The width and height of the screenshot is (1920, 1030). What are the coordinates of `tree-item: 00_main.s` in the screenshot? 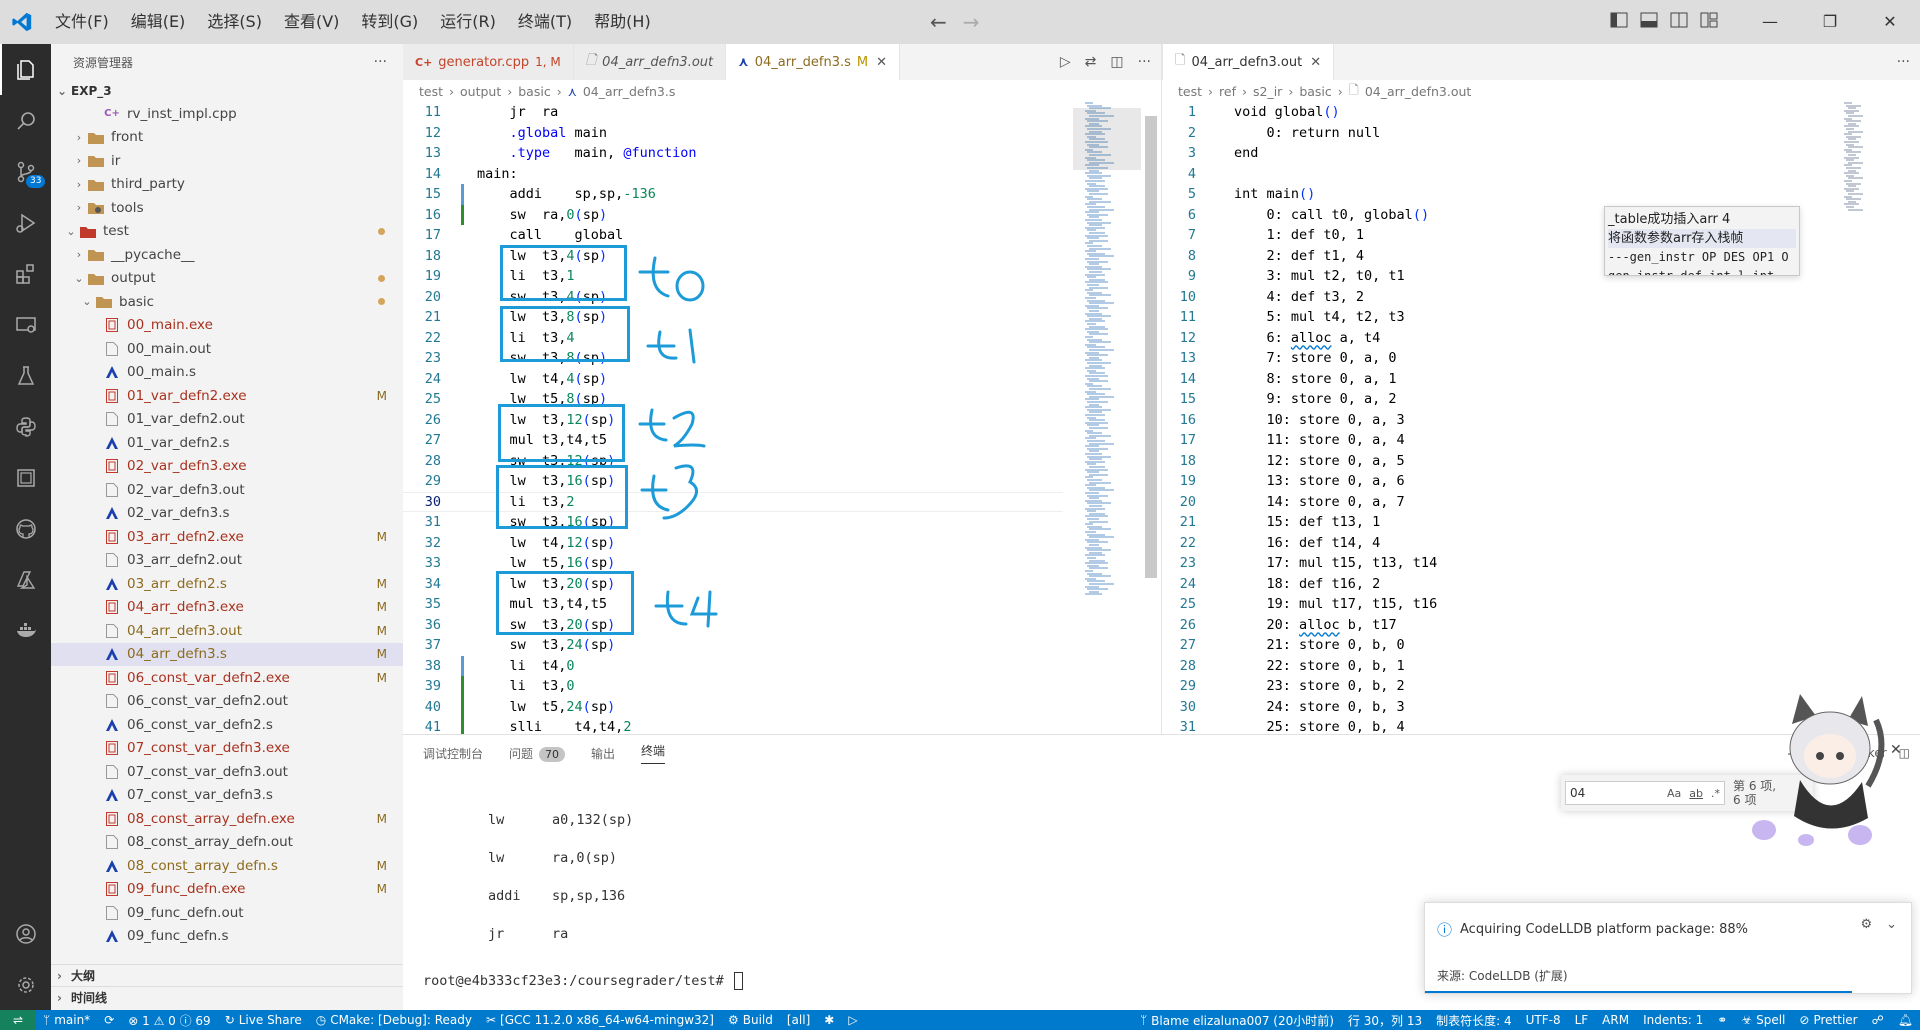 It's located at (227, 373).